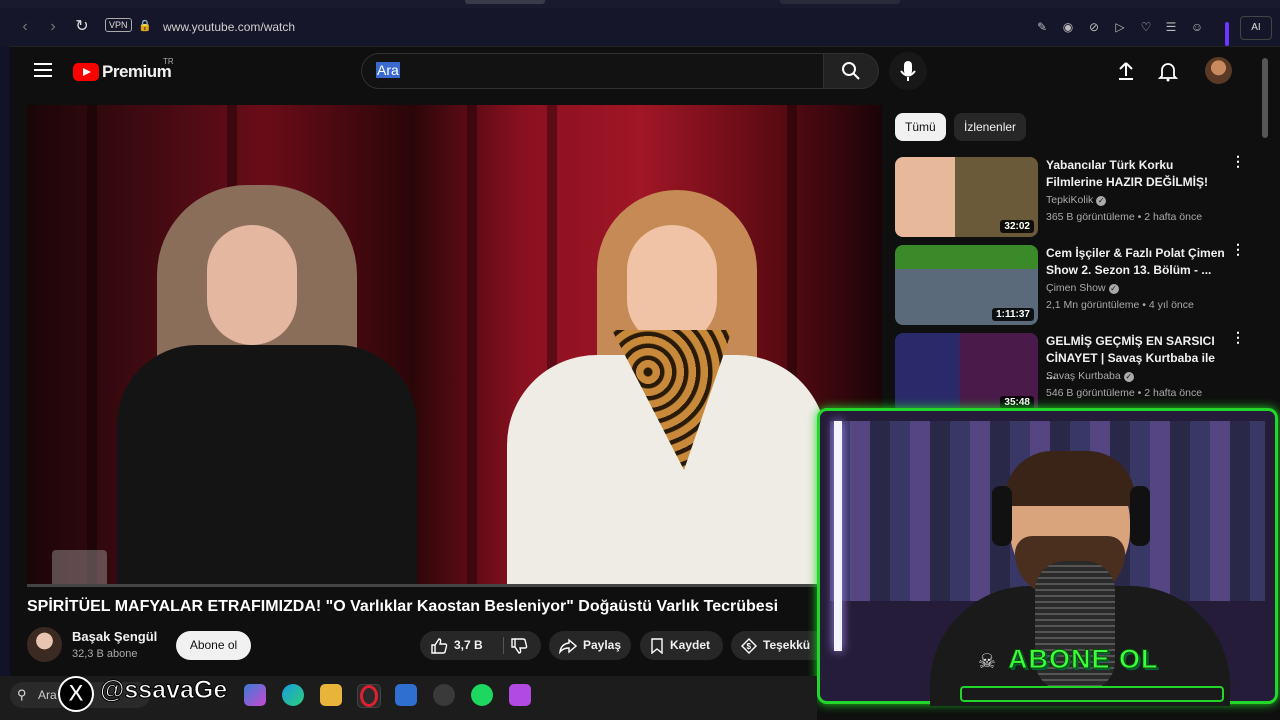 Image resolution: width=1280 pixels, height=720 pixels. What do you see at coordinates (1171, 27) in the screenshot?
I see `list-icon: ☰` at bounding box center [1171, 27].